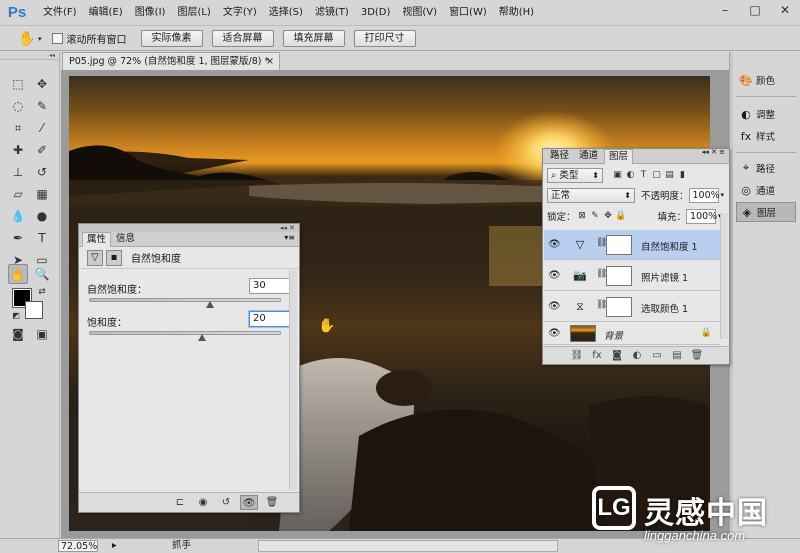 This screenshot has height=553, width=800. Describe the element at coordinates (106, 13) in the screenshot. I see `menu-item: 编辑(E)` at that location.